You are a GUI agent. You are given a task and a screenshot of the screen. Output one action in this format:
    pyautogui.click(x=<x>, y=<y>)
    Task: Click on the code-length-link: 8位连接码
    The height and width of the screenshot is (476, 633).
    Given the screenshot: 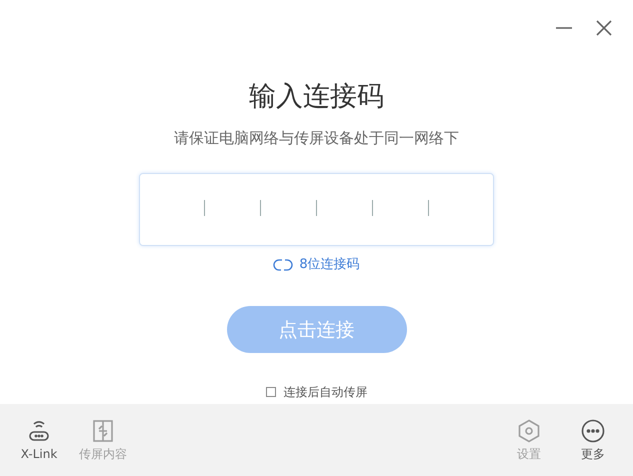 What is the action you would take?
    pyautogui.click(x=316, y=265)
    